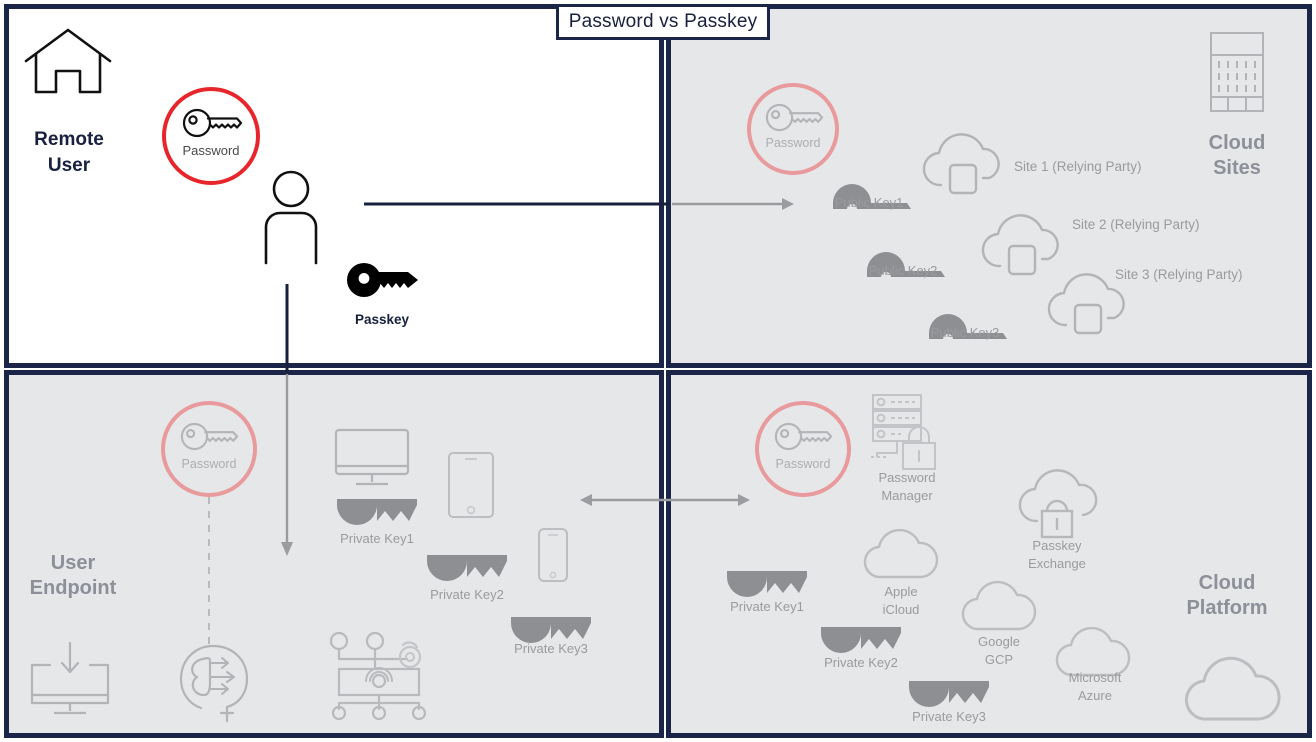 This screenshot has height=742, width=1316. Describe the element at coordinates (287, 328) in the screenshot. I see `connector-user-to-endpoint-navy` at that location.